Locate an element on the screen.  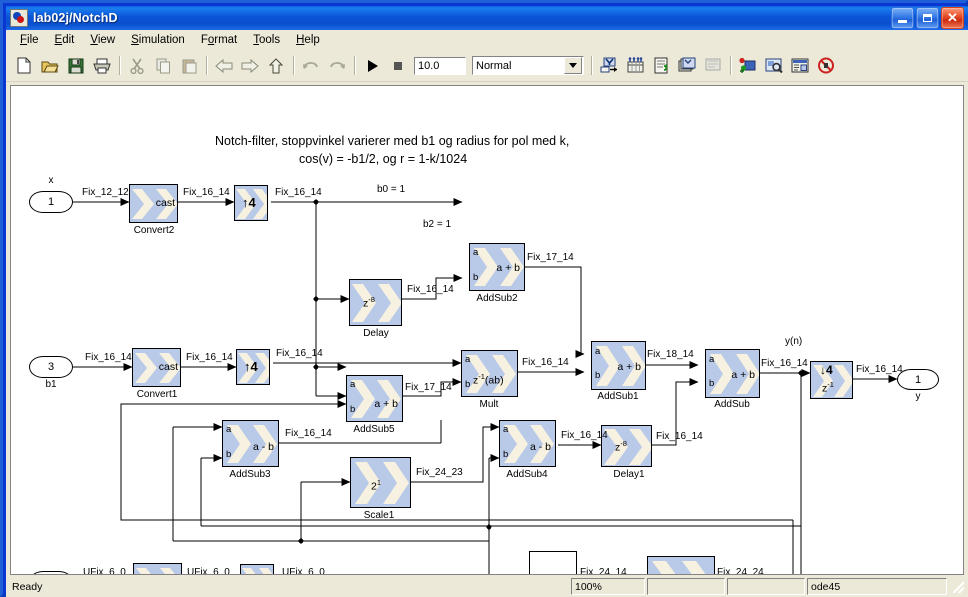
menu-file: File is located at coordinates (29, 40).